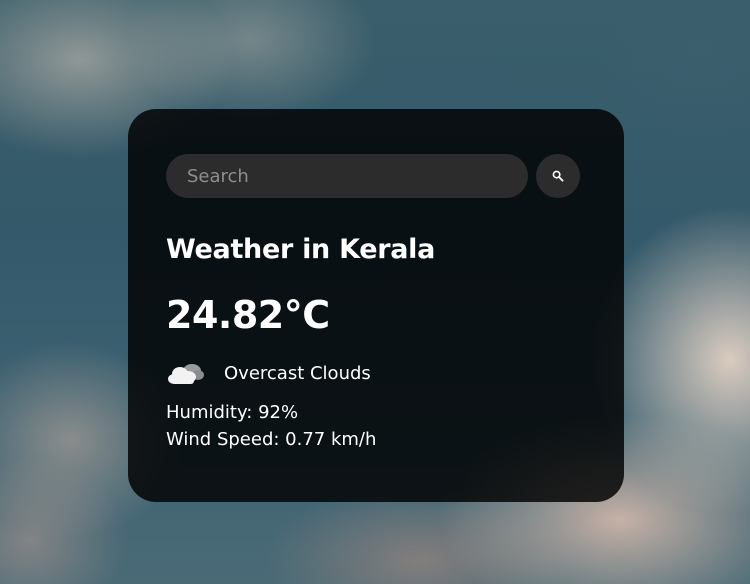 The image size is (750, 584). Describe the element at coordinates (376, 373) in the screenshot. I see `weather-description-row: Overcast Clouds` at that location.